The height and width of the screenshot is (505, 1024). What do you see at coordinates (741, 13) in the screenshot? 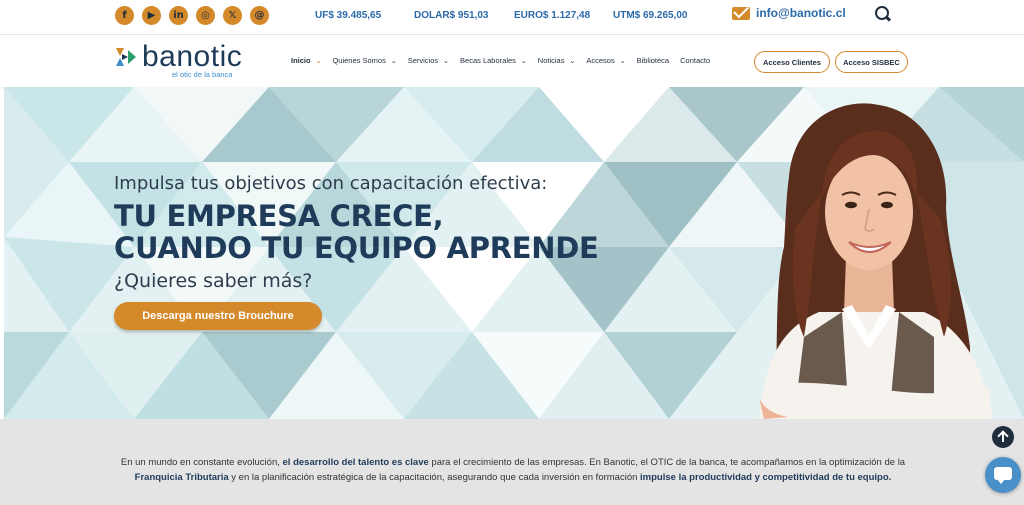
I see `envelope-icon` at bounding box center [741, 13].